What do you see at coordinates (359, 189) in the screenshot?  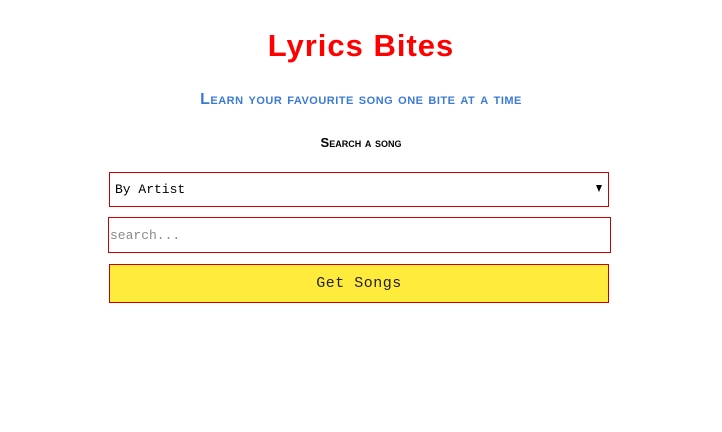 I see `search-mode-select: By Artist` at bounding box center [359, 189].